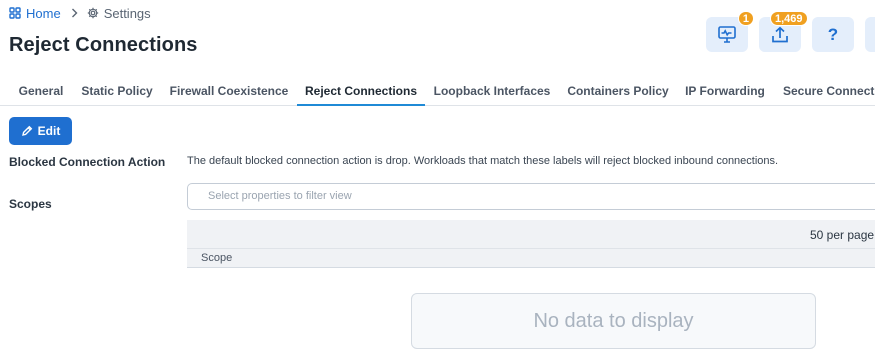 The image size is (875, 363). What do you see at coordinates (361, 90) in the screenshot?
I see `tab-reject-connections: Reject Connections` at bounding box center [361, 90].